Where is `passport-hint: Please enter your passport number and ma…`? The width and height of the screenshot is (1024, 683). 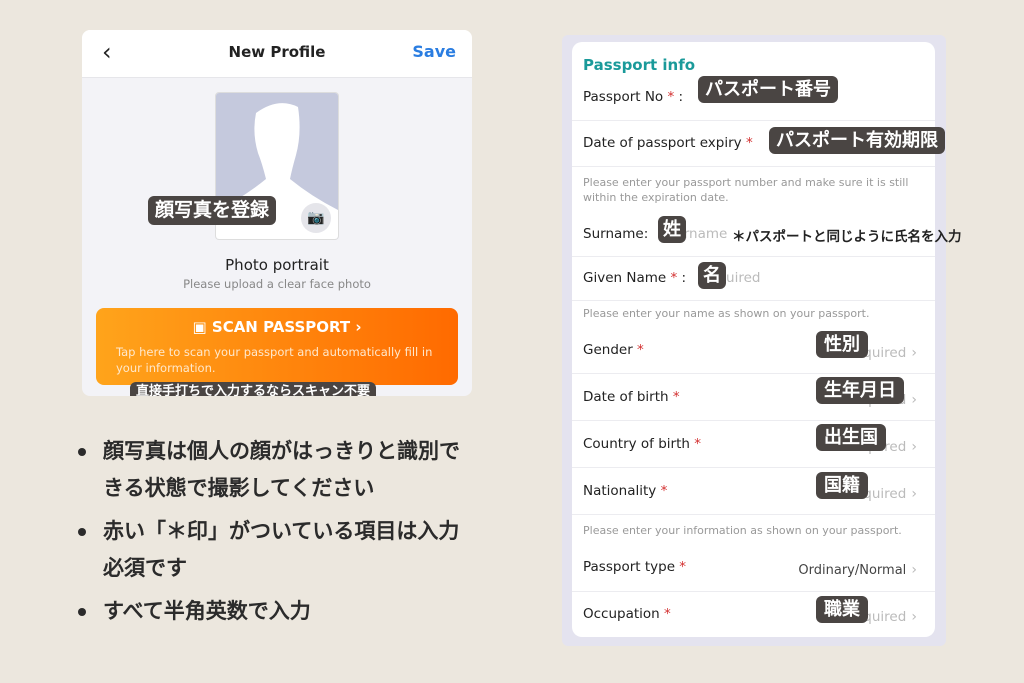 passport-hint: Please enter your passport number and ma… is located at coordinates (746, 190).